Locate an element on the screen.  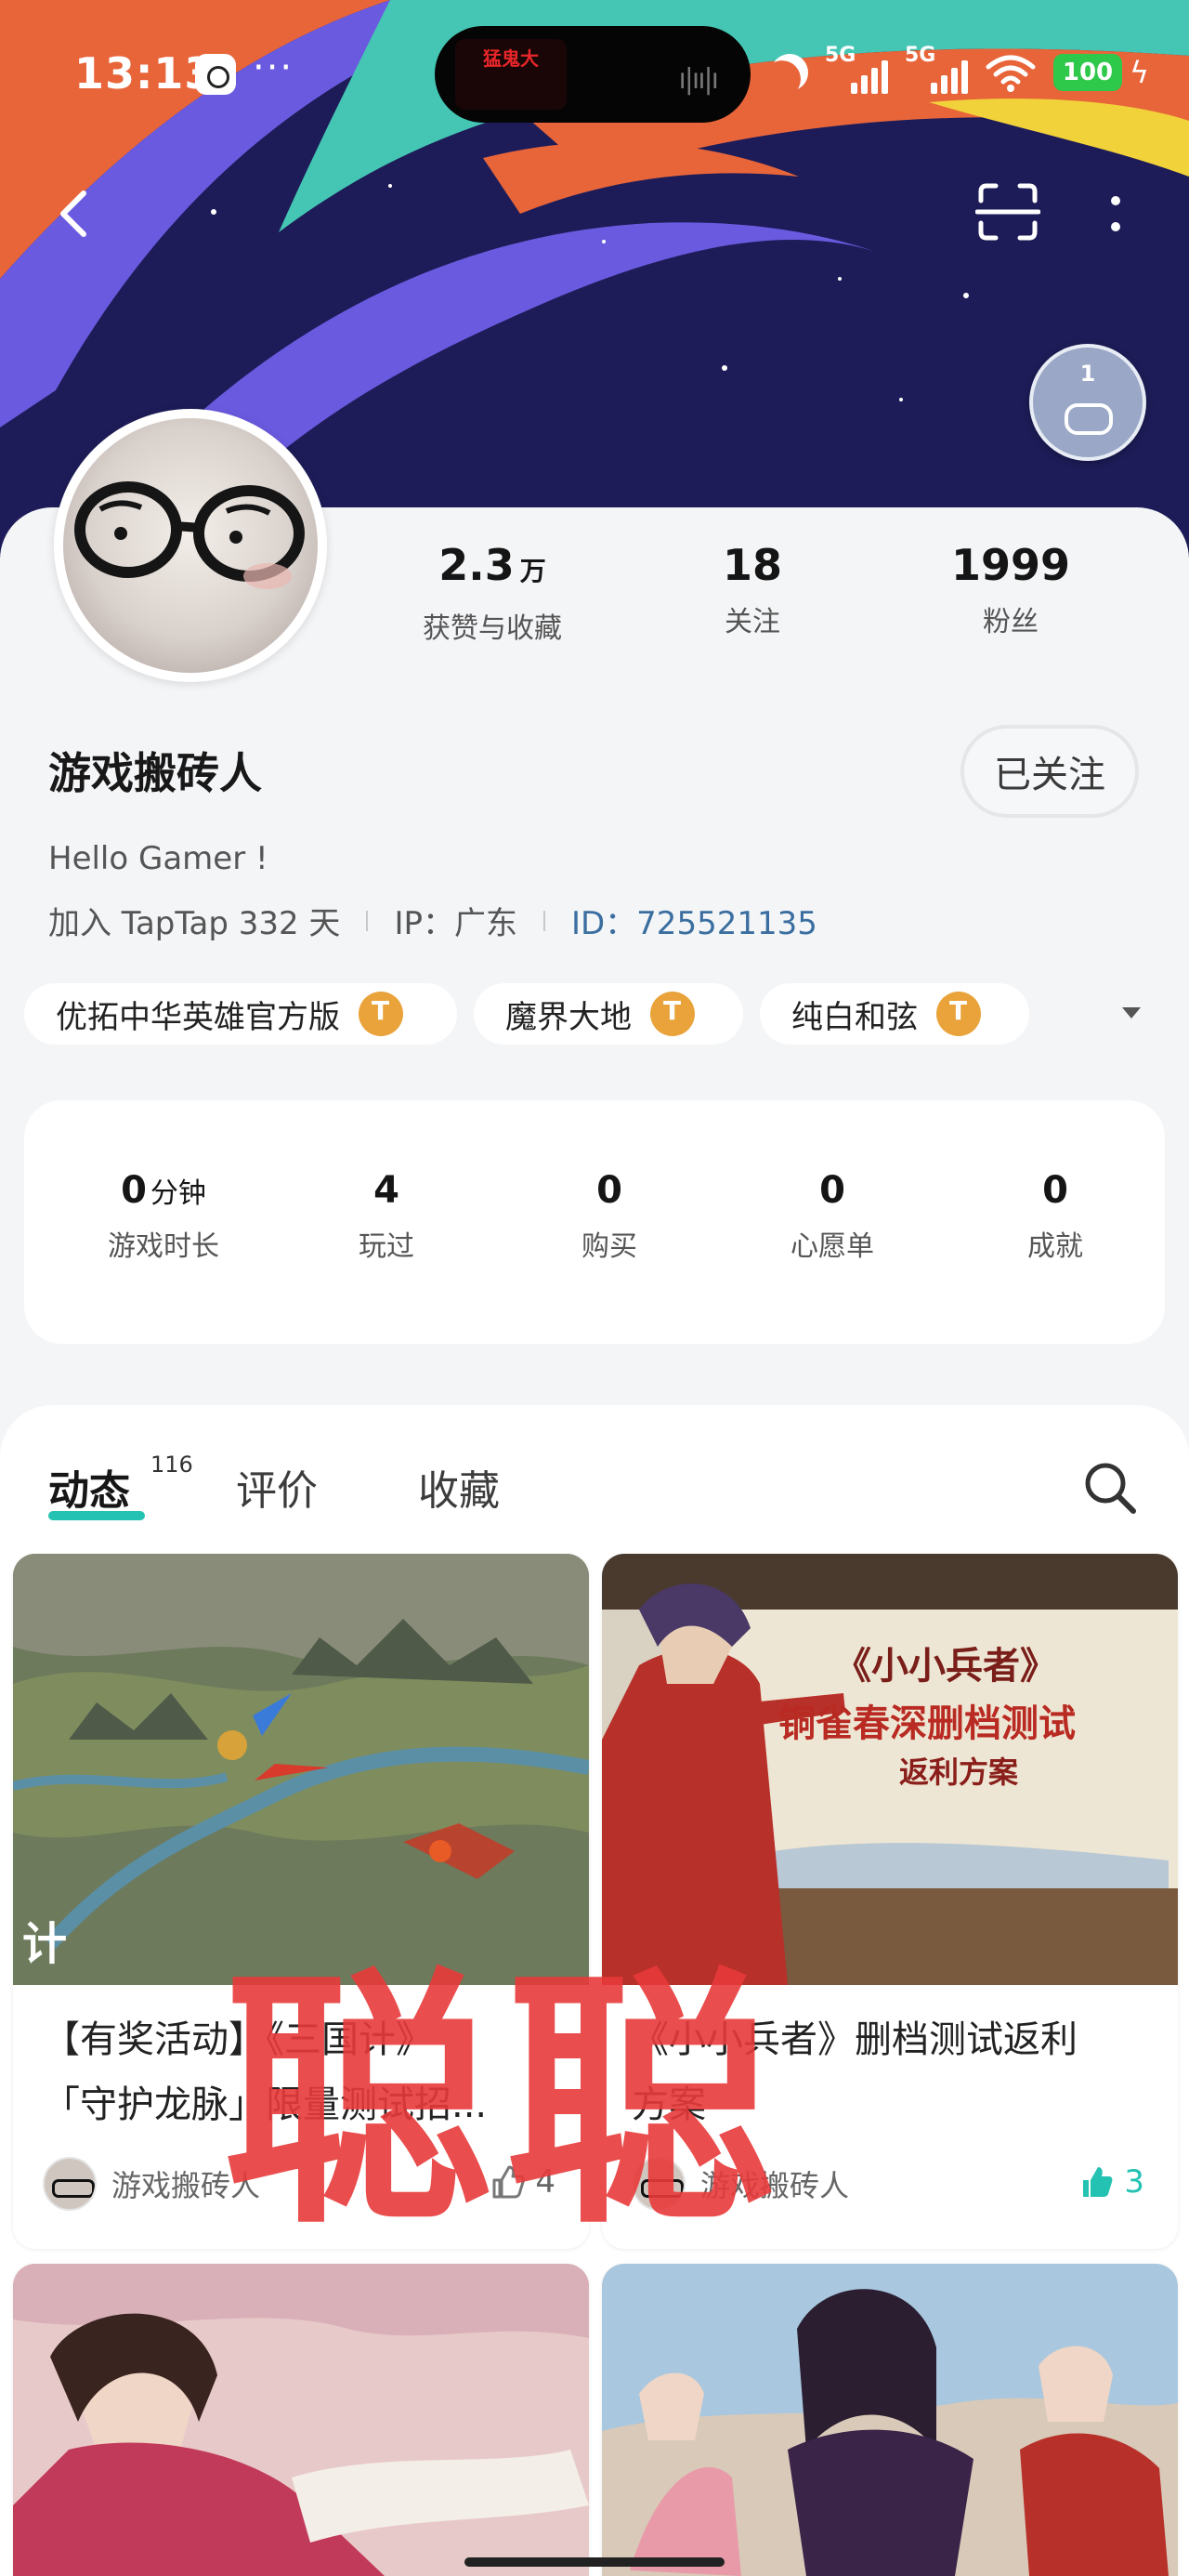
stat-likes-label: 获赞与收藏 is located at coordinates (492, 628).